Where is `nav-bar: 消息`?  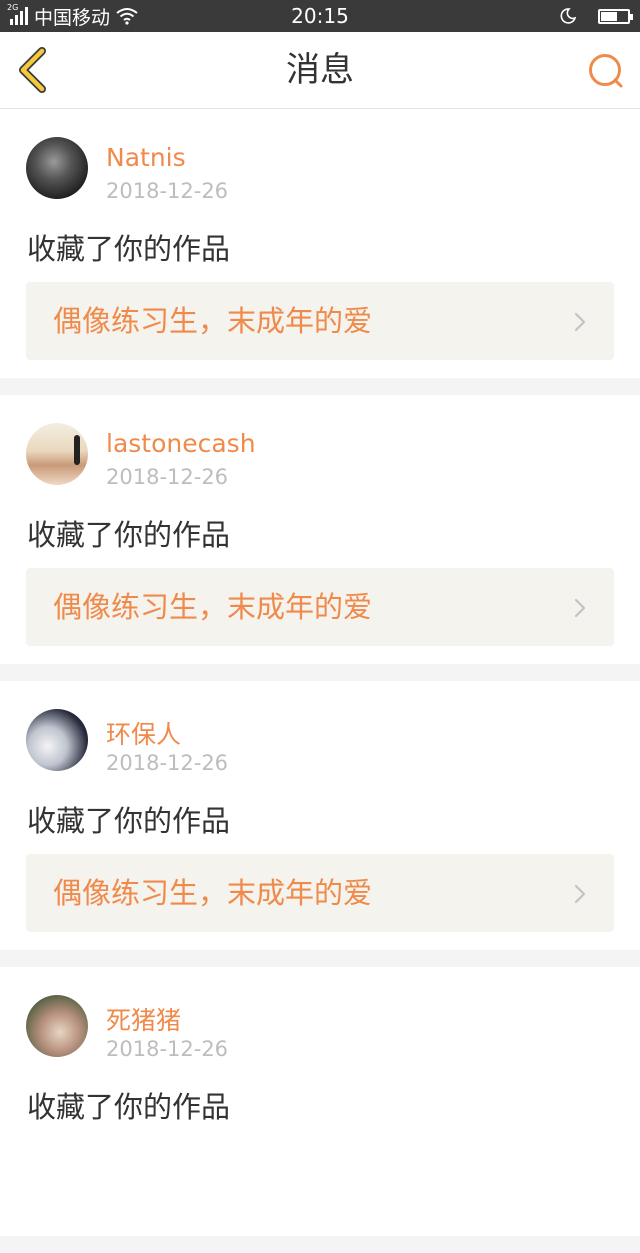
nav-bar: 消息 is located at coordinates (320, 70).